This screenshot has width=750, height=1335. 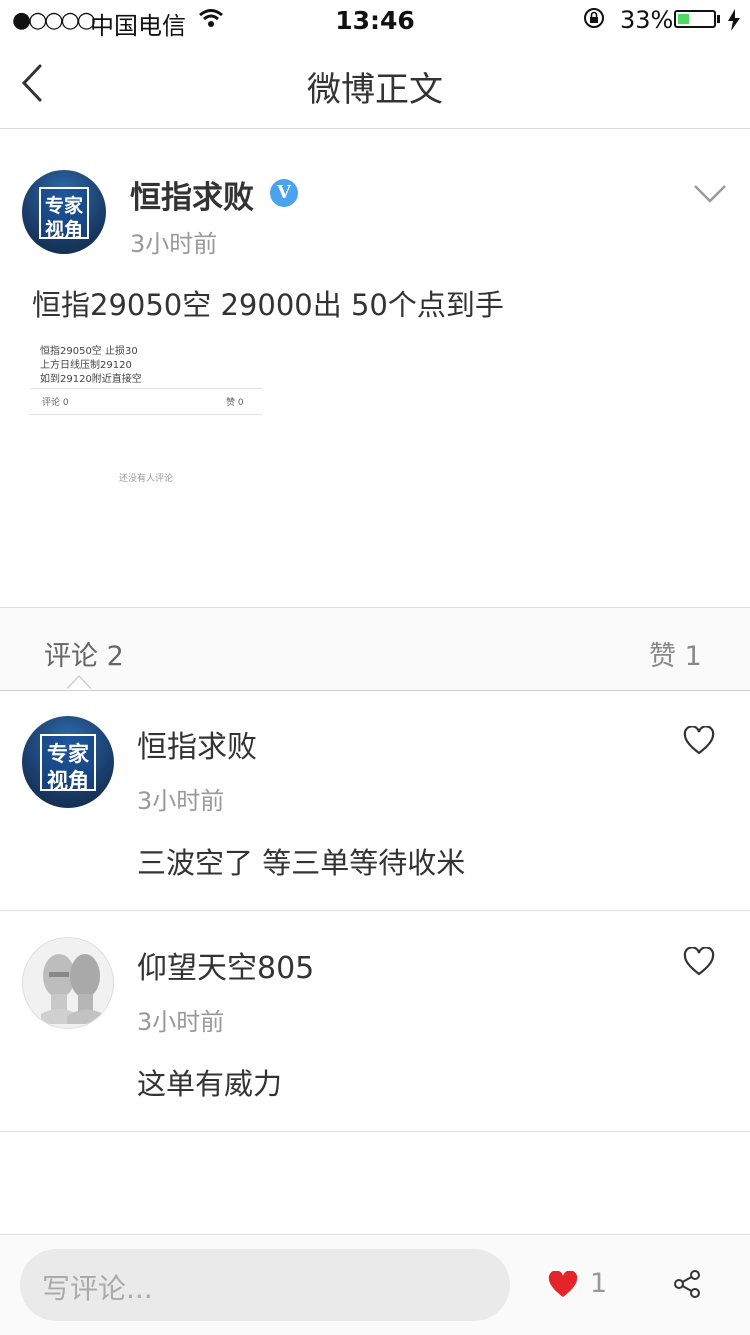 What do you see at coordinates (563, 1285) in the screenshot?
I see `liked-heart-icon` at bounding box center [563, 1285].